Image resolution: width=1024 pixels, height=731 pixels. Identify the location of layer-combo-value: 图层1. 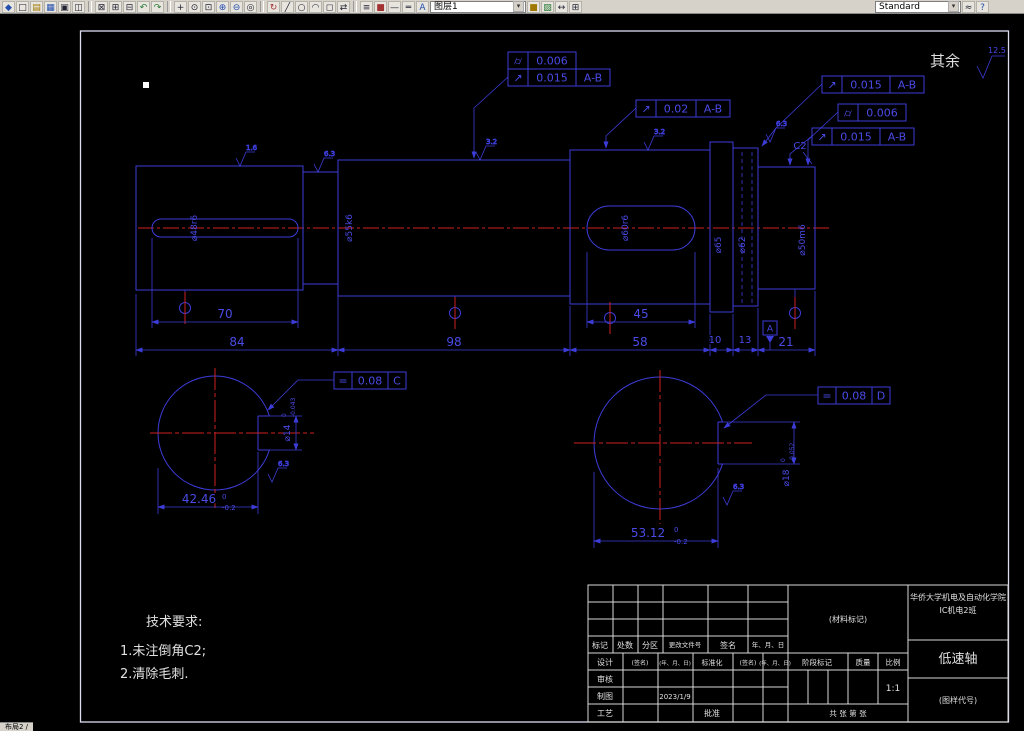
(446, 6).